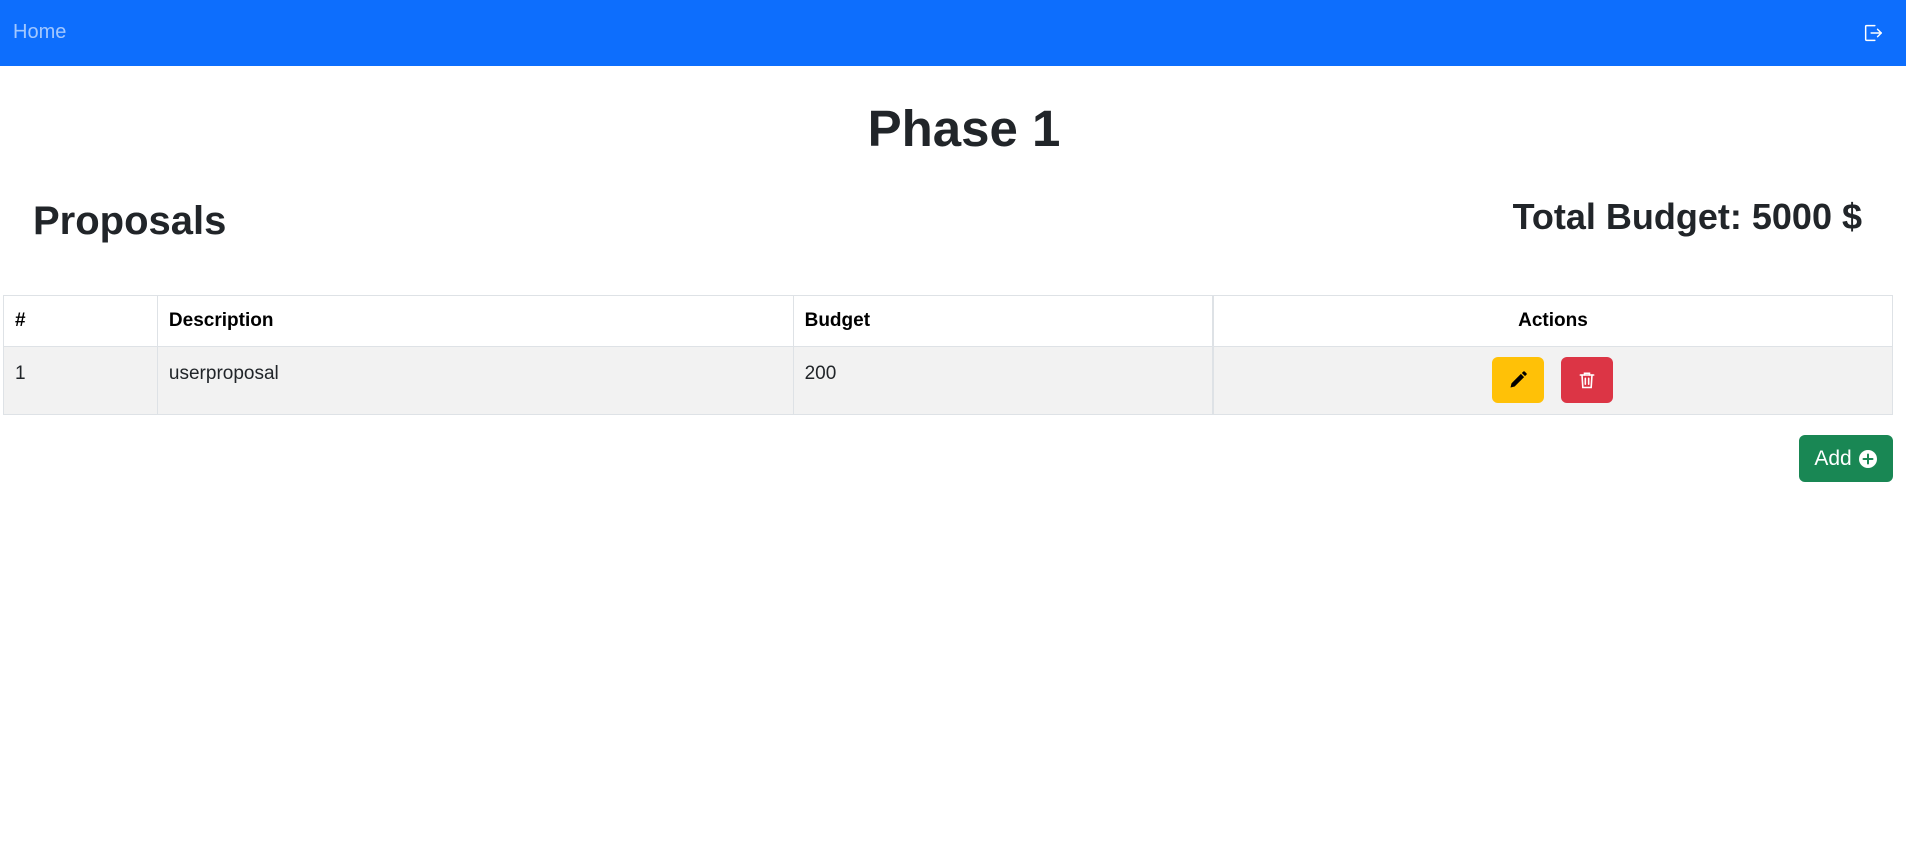 The image size is (1906, 862). I want to click on row-actions, so click(1552, 380).